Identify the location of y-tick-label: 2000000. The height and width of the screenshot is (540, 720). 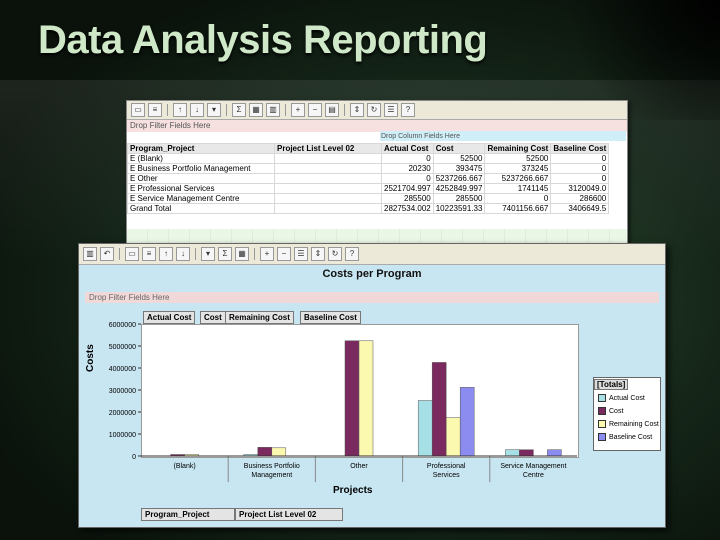
(122, 413).